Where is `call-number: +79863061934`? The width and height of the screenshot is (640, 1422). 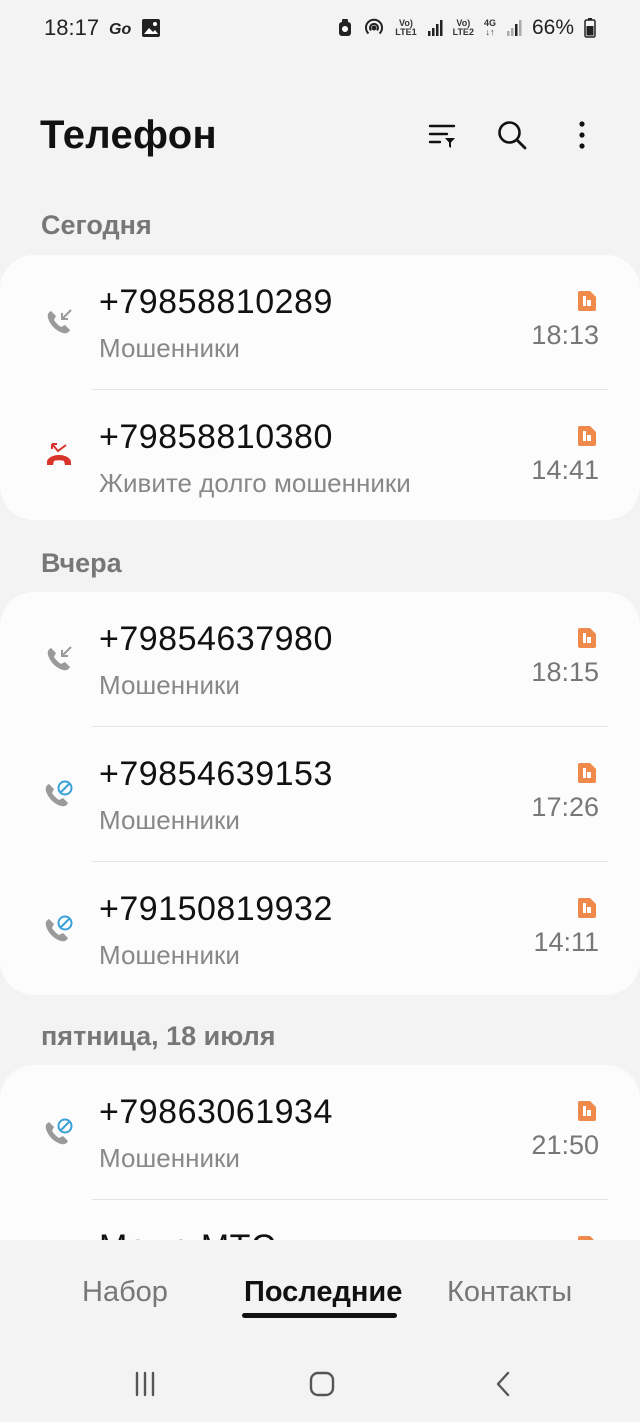
call-number: +79863061934 is located at coordinates (216, 1112).